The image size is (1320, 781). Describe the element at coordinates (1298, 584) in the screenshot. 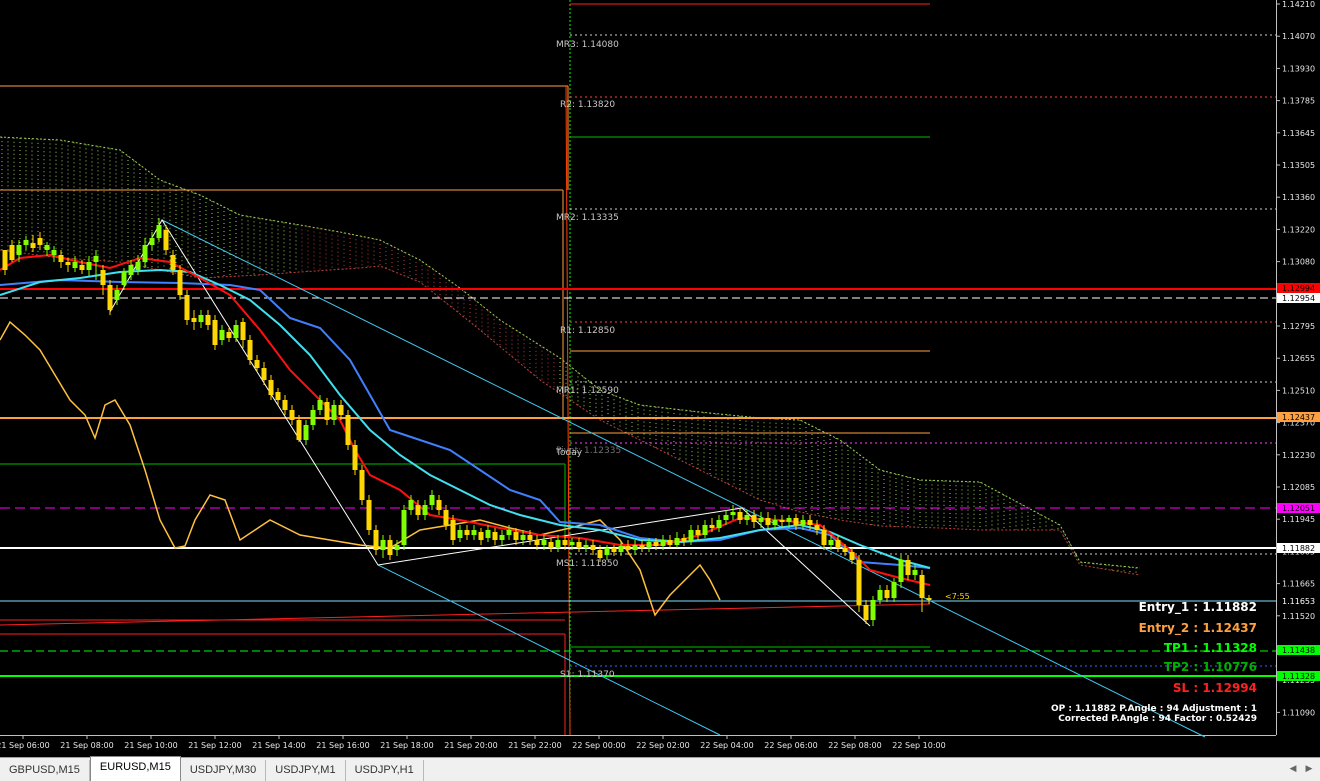

I see `price-tick-label: 1.11665` at that location.